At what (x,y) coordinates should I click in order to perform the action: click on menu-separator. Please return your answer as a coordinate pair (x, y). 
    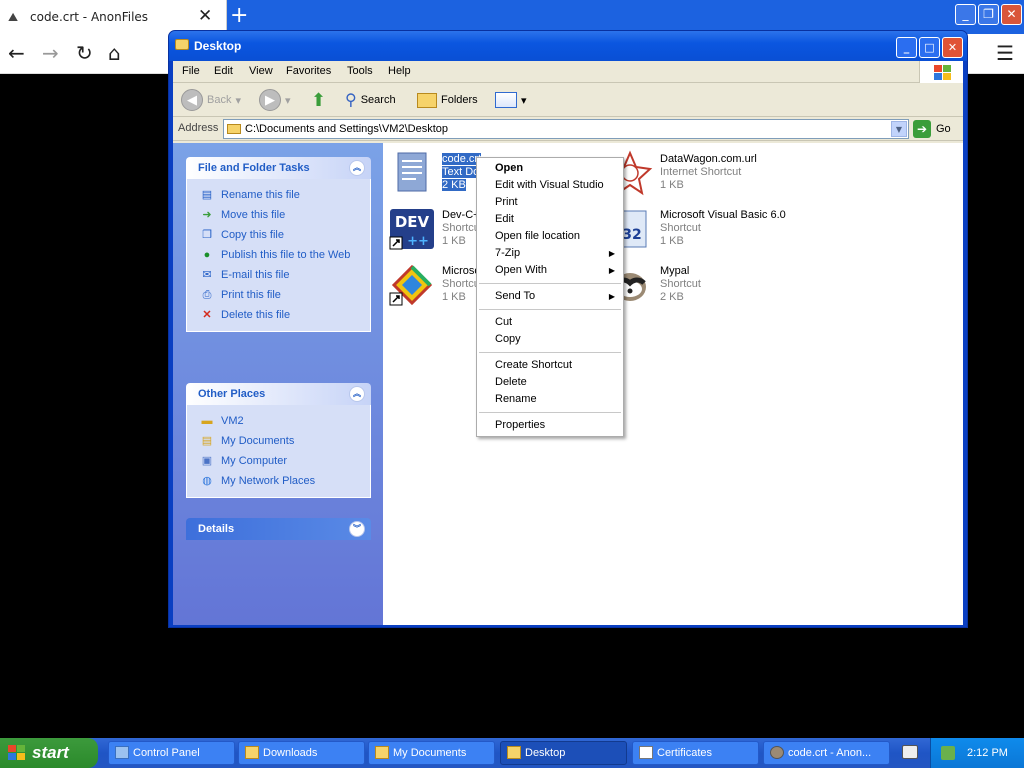
    Looking at the image, I should click on (550, 283).